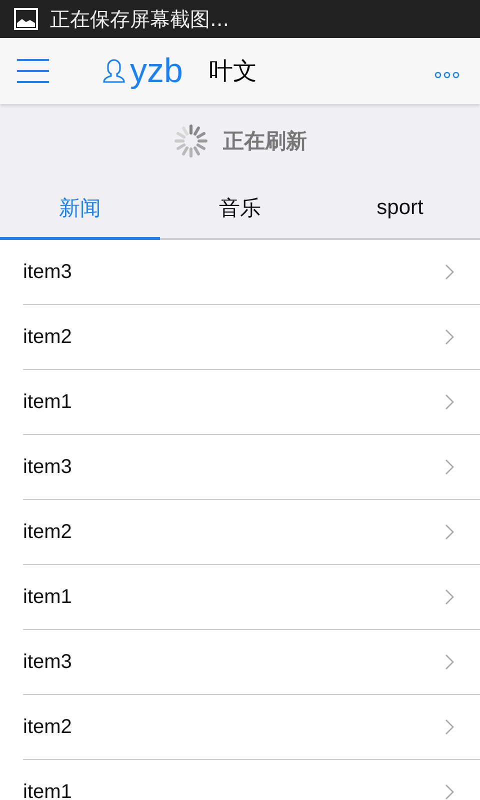  What do you see at coordinates (33, 71) in the screenshot?
I see `menu-icon` at bounding box center [33, 71].